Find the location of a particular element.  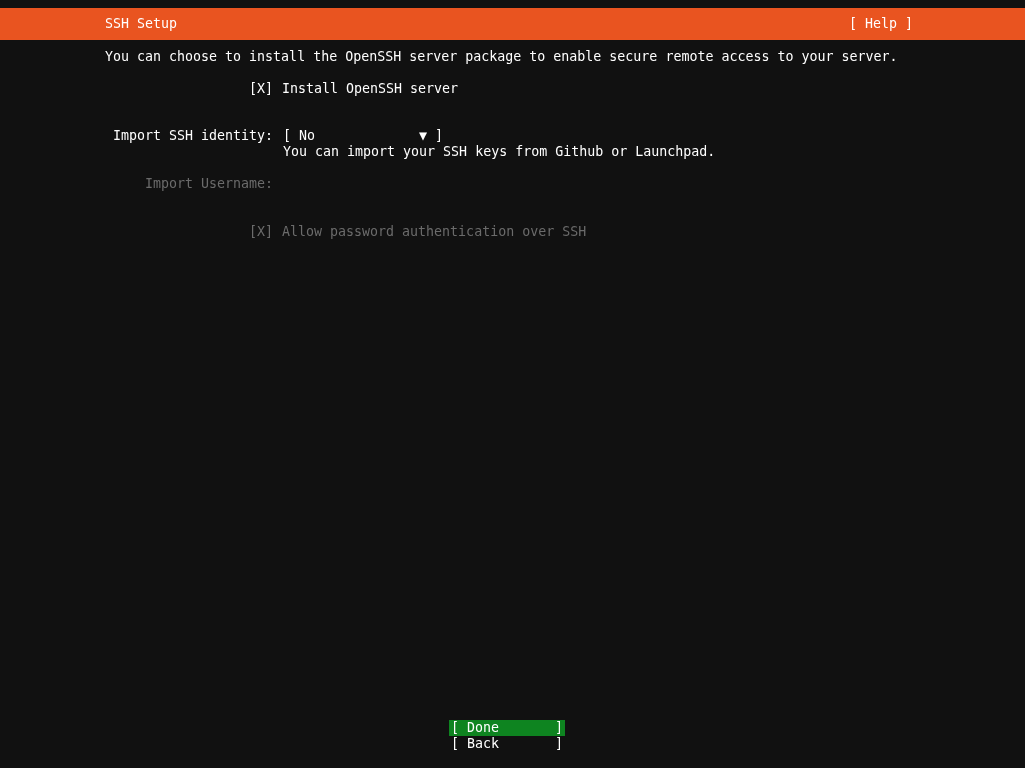

checkbox-label: Install OpenSSH server is located at coordinates (370, 89).